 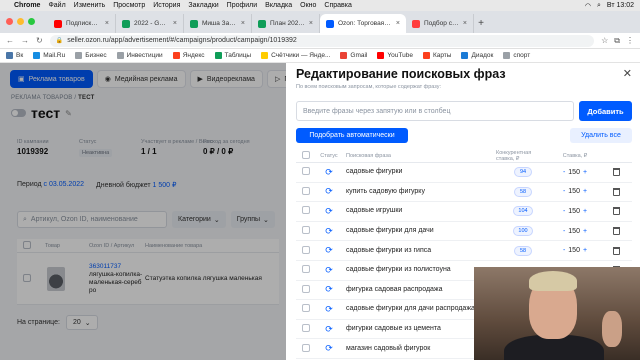 What do you see at coordinates (150, 23) in the screenshot?
I see `tab-sheets-2022: 2022 - Google Таблицы ×` at bounding box center [150, 23].